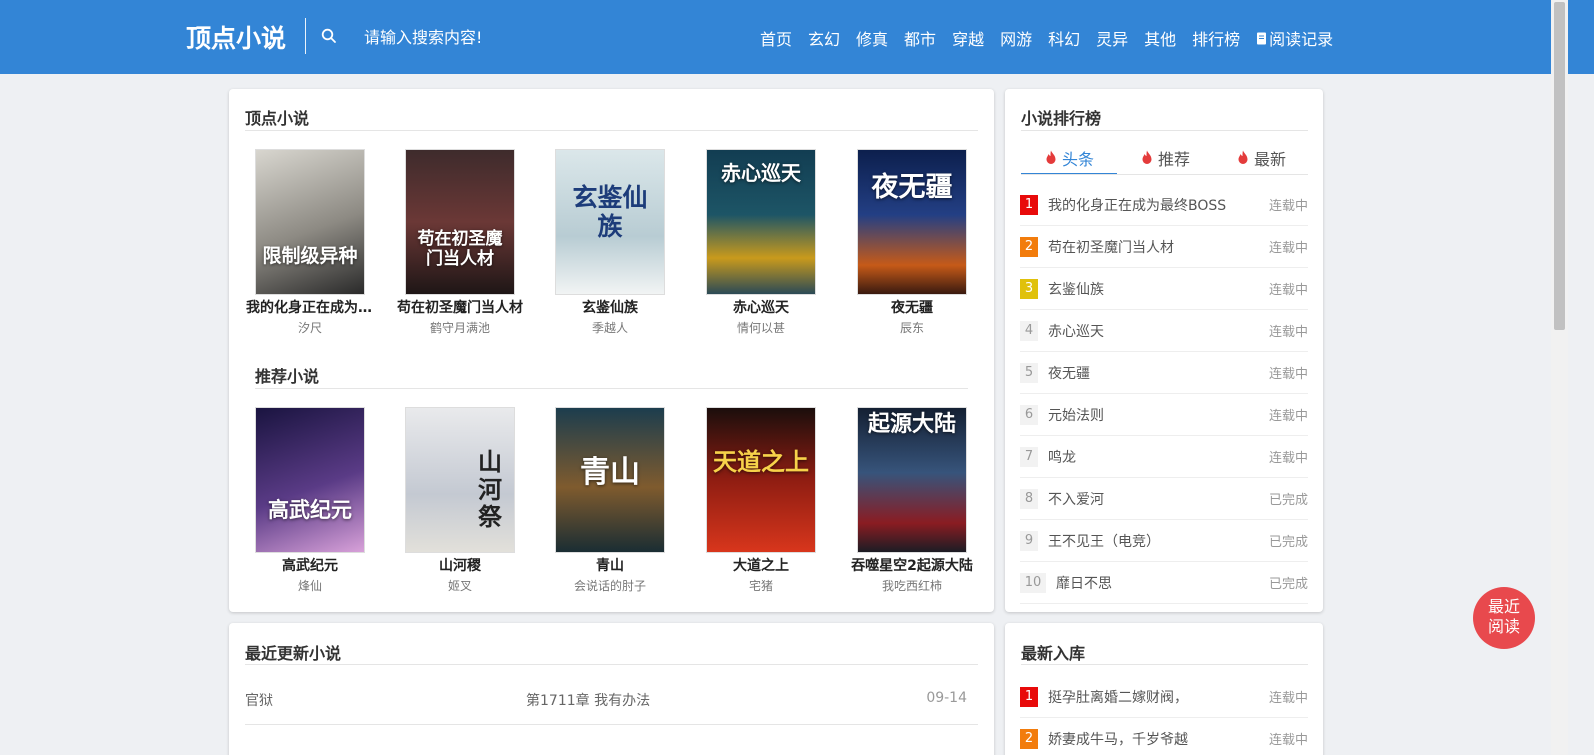 Image resolution: width=1594 pixels, height=755 pixels. I want to click on tab-label: 头条, so click(1077, 159).